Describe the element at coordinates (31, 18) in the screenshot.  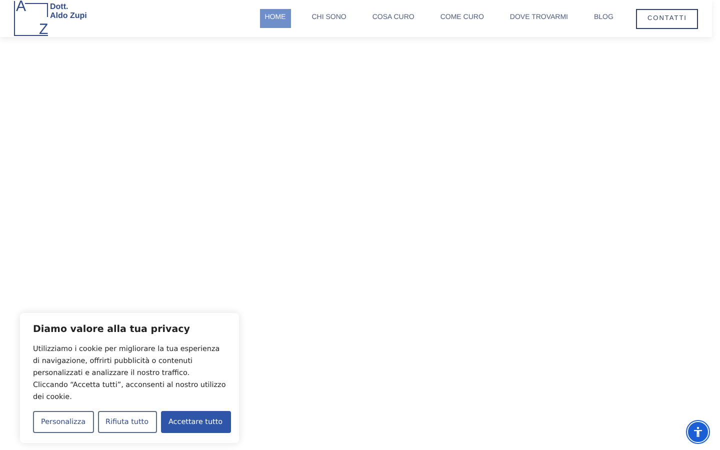
I see `logo: A Z` at that location.